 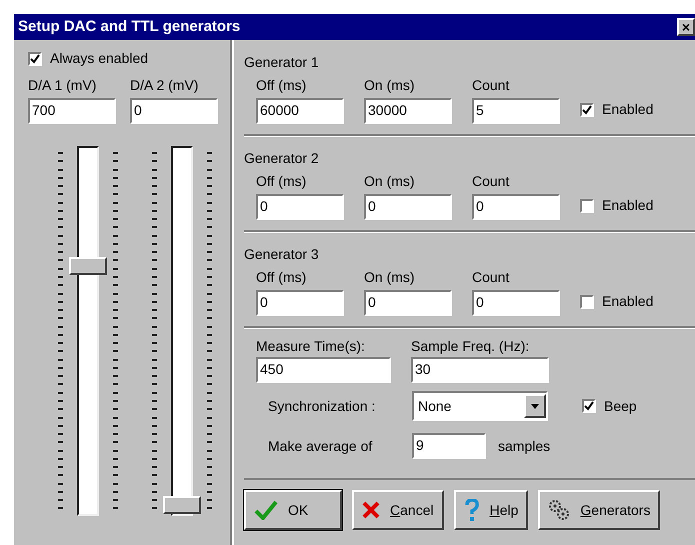 I want to click on help-button: Help, so click(x=491, y=510).